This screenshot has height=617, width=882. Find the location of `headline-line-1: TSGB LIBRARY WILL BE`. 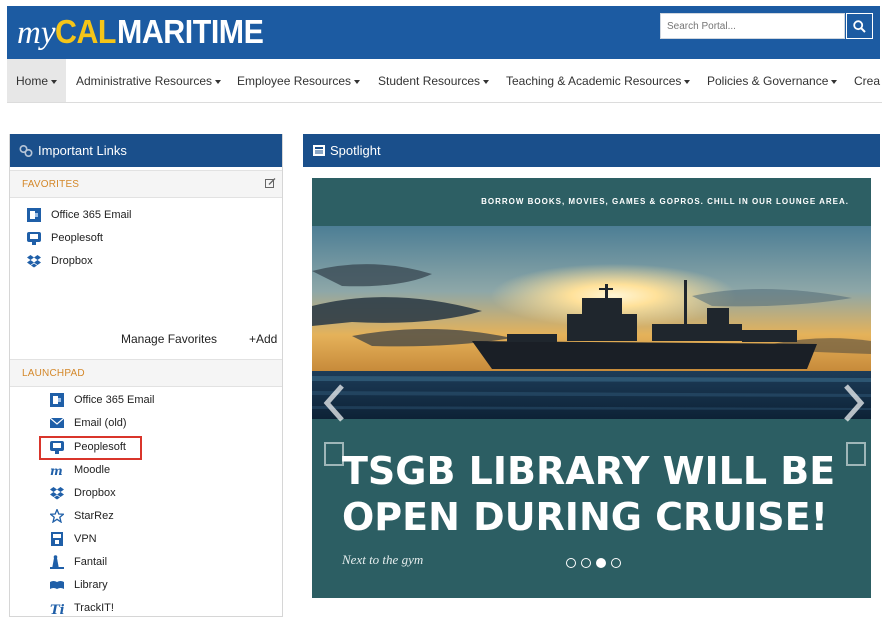

headline-line-1: TSGB LIBRARY WILL BE is located at coordinates (589, 471).